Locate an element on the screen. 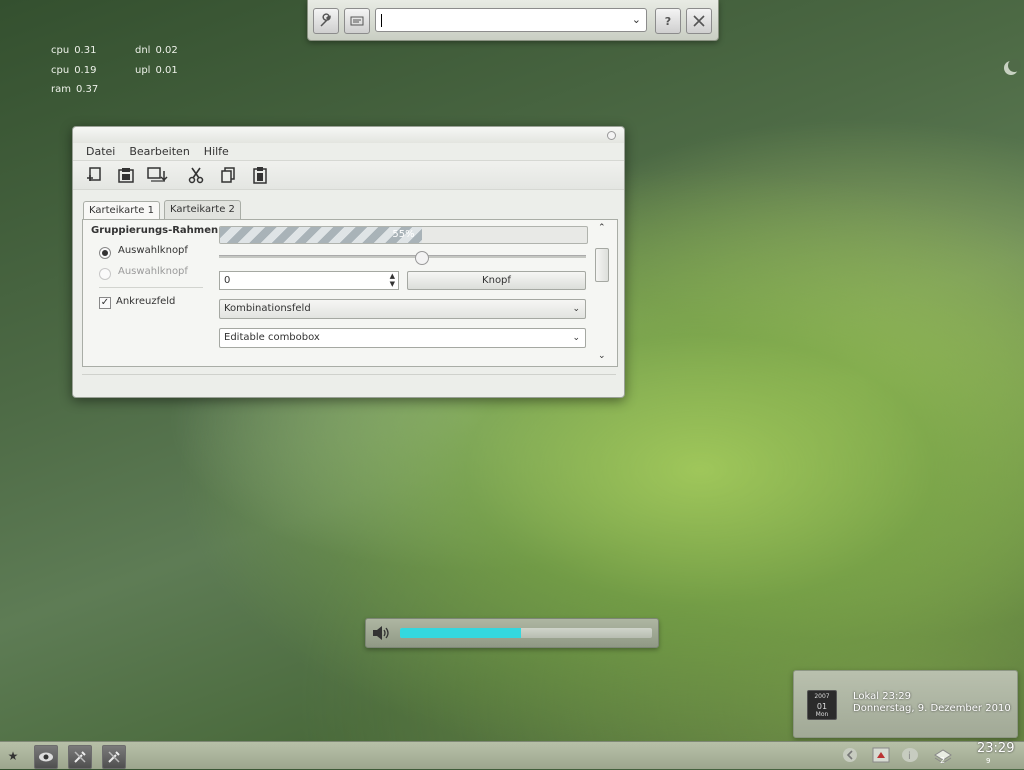 The width and height of the screenshot is (1024, 770). radio-button-2-label: Auswahlknopf is located at coordinates (153, 271).